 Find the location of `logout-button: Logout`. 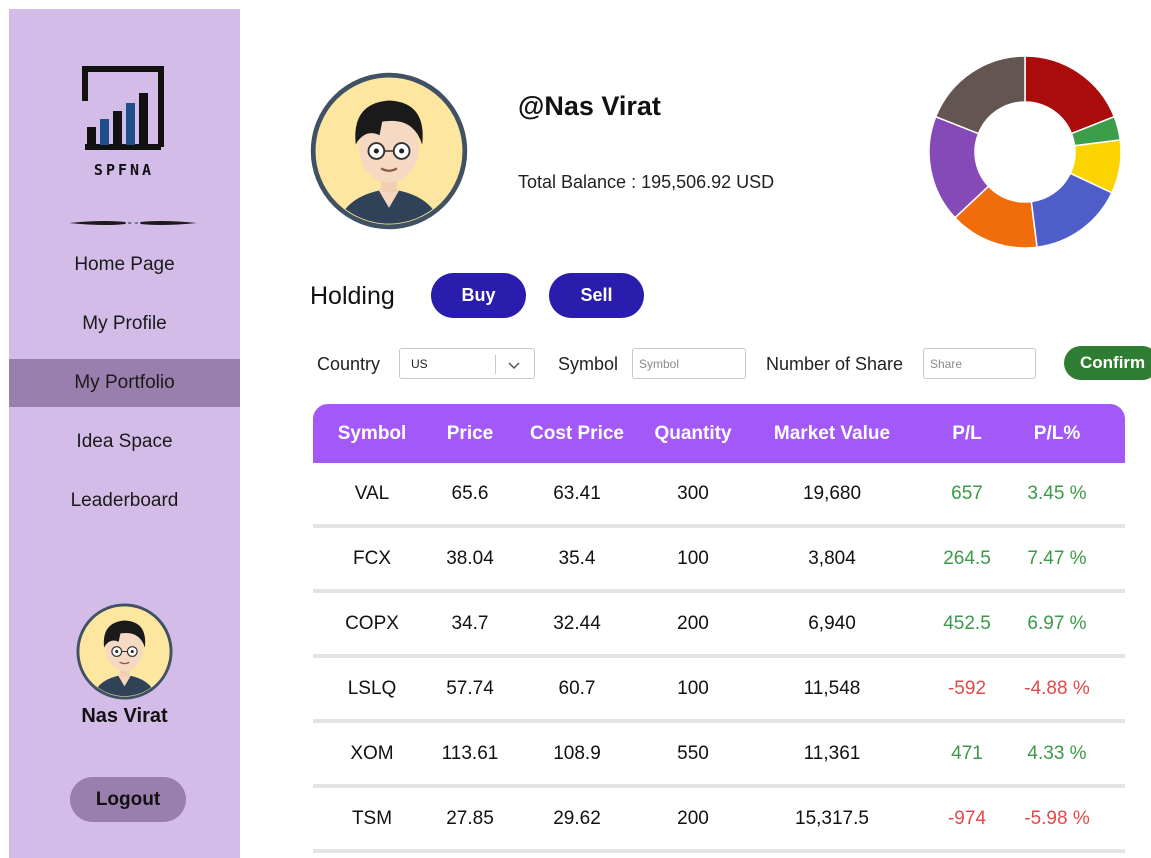

logout-button: Logout is located at coordinates (128, 799).